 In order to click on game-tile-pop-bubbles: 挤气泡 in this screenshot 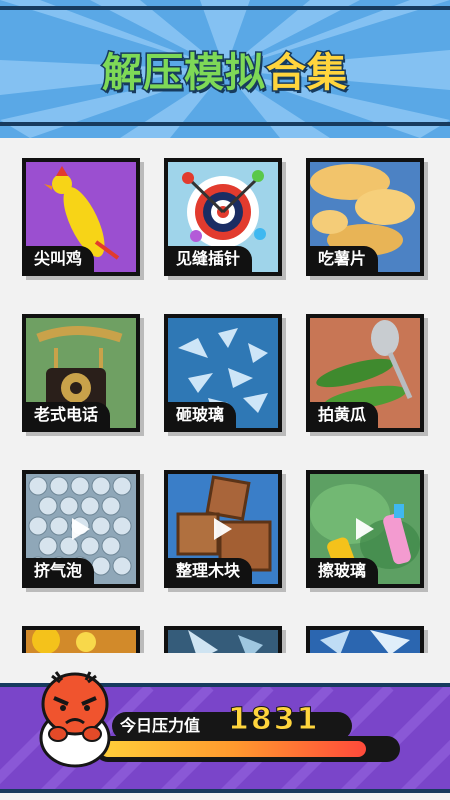, I will do `click(81, 529)`.